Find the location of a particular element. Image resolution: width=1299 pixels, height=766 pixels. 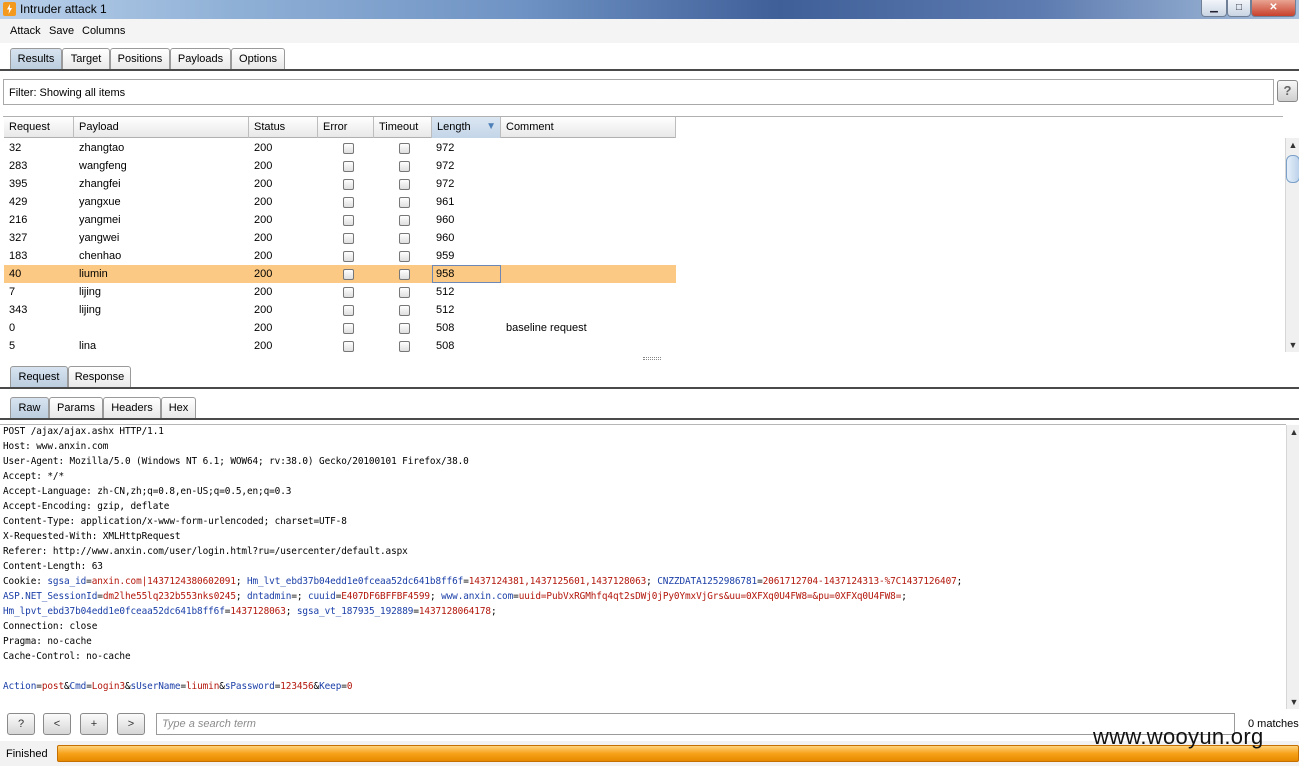

cookie-key: ASP.NET_SessionId is located at coordinates (50, 596).